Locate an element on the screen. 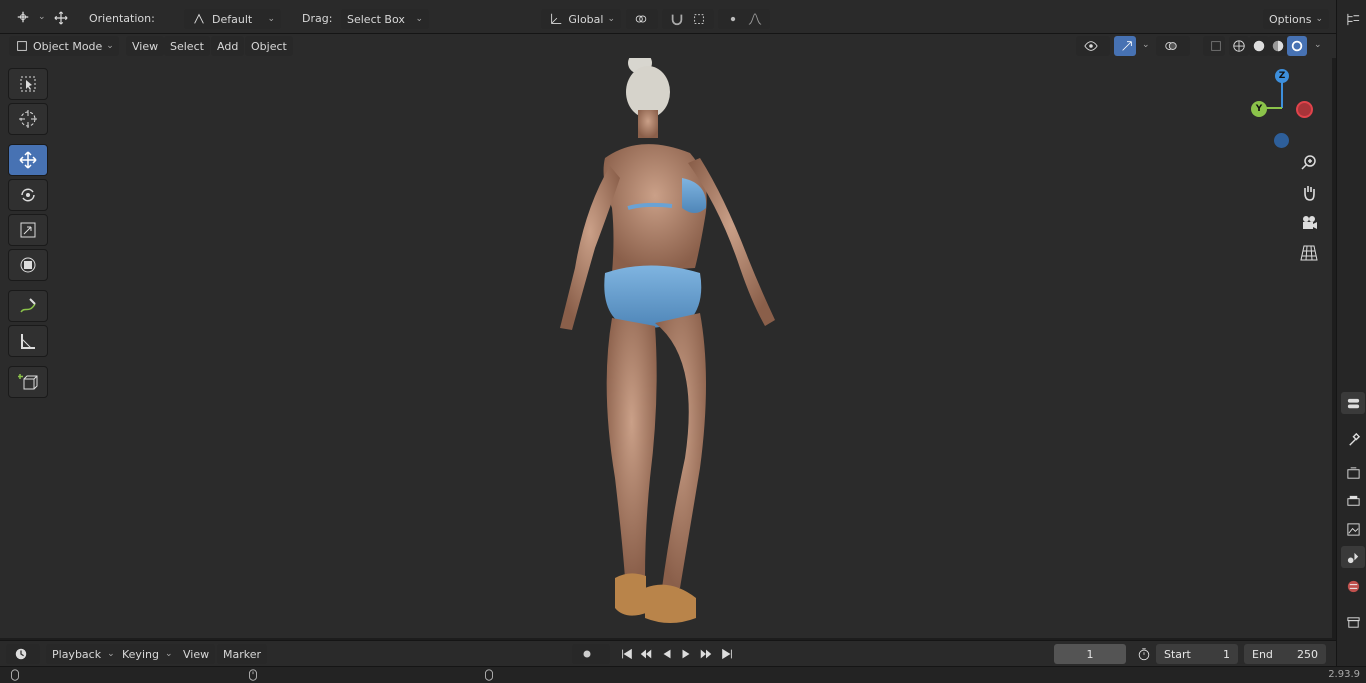 Image resolution: width=1366 pixels, height=683 pixels. proportional-edit-dropdown is located at coordinates (744, 19).